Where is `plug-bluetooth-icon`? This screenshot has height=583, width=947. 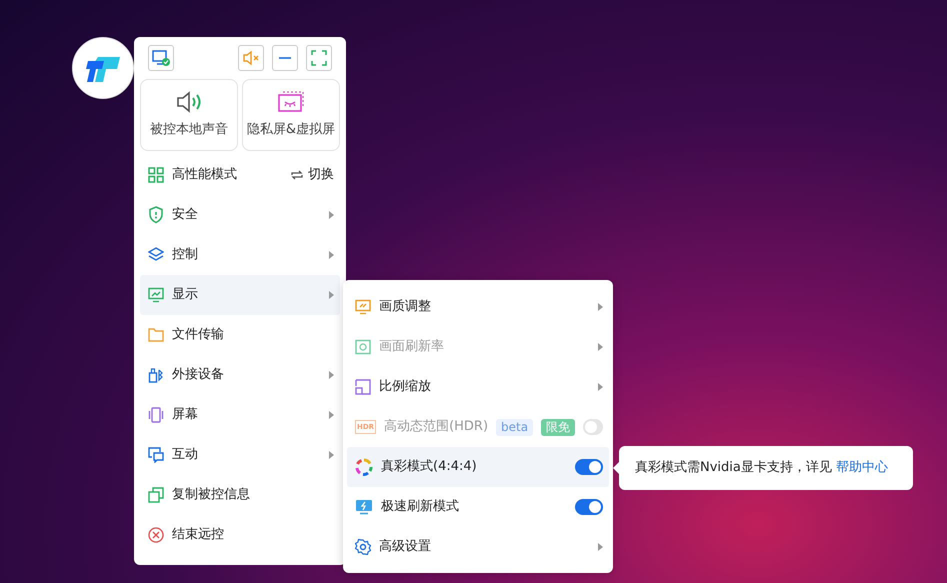 plug-bluetooth-icon is located at coordinates (156, 375).